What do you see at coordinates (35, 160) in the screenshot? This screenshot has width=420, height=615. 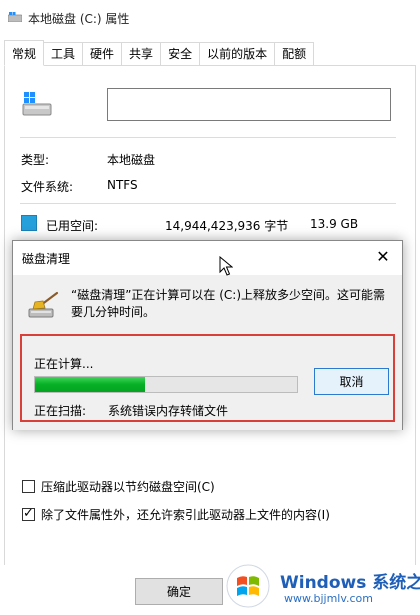 I see `type-label: 类型:` at bounding box center [35, 160].